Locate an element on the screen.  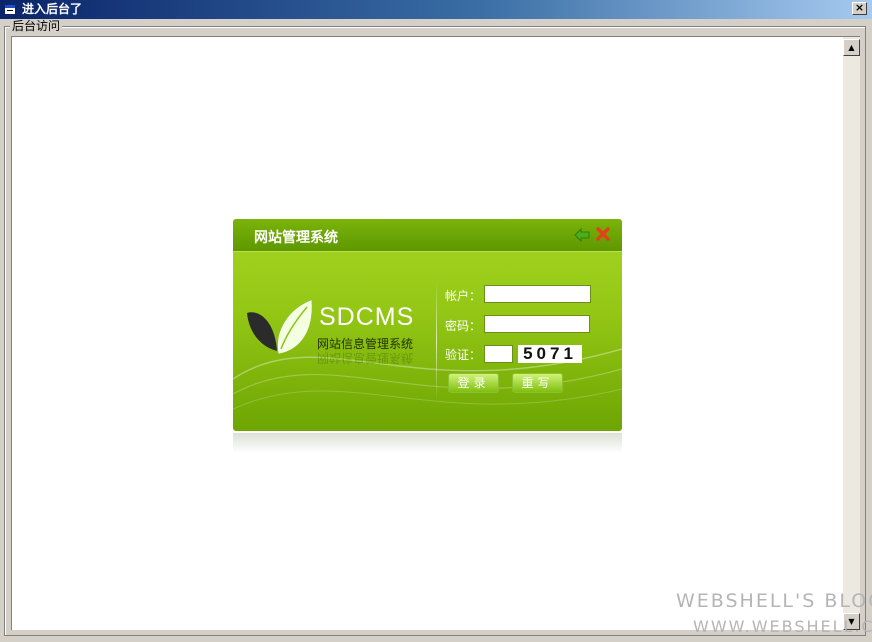
captcha-label: 验证： is located at coordinates (463, 355).